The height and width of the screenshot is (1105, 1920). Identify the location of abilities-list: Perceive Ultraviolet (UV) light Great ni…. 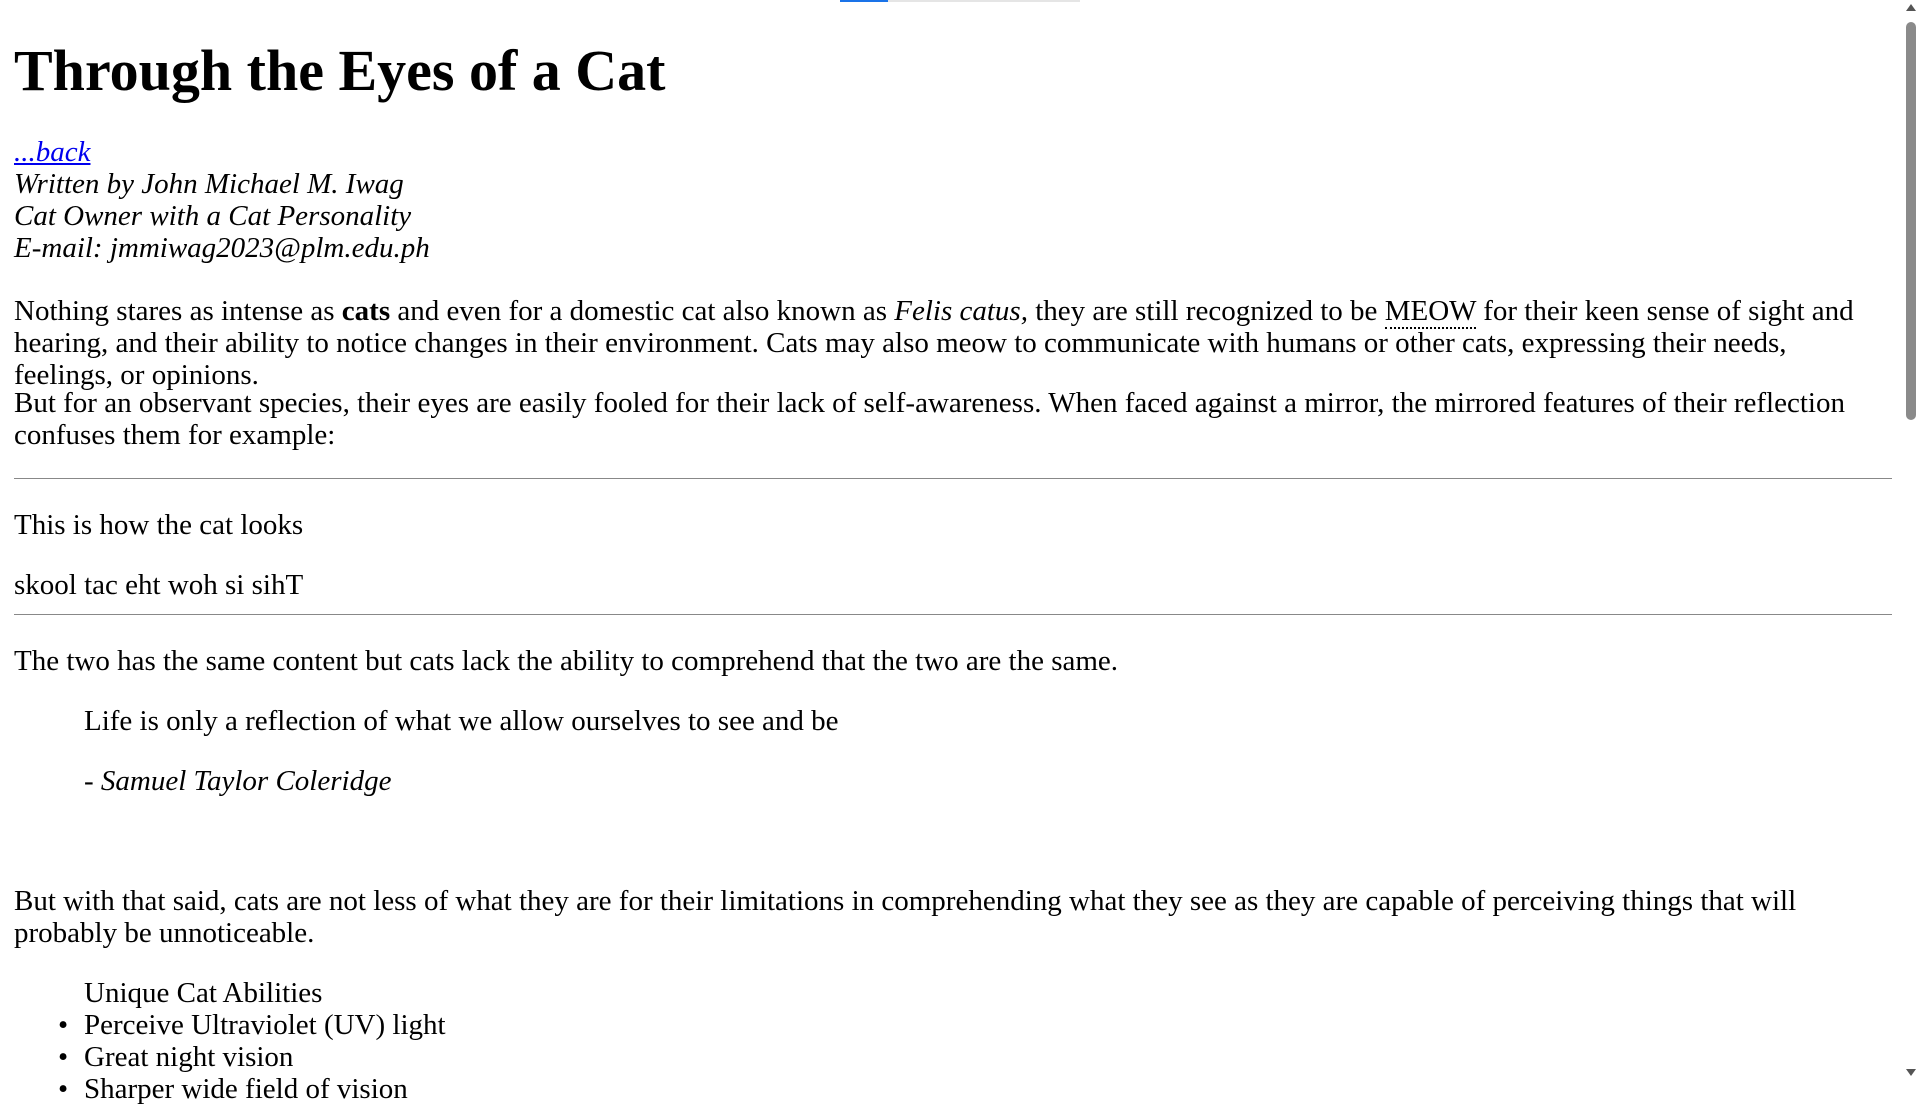
(252, 1057).